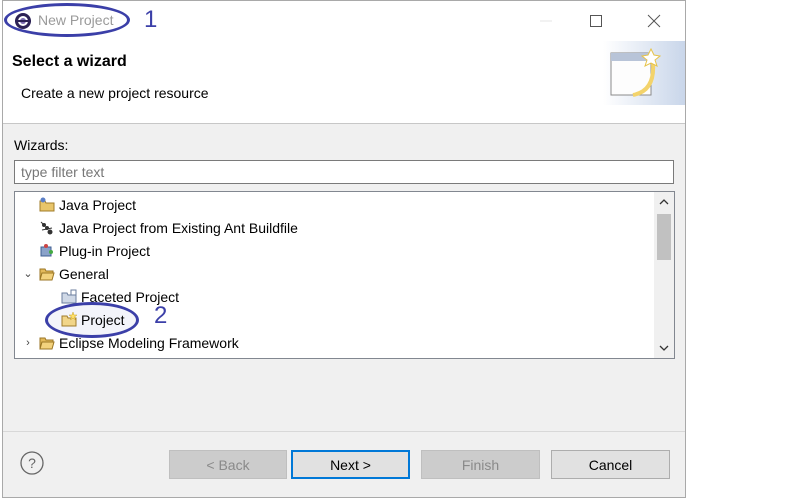 This screenshot has width=807, height=500. I want to click on tree-item-label: Java Project, so click(98, 204).